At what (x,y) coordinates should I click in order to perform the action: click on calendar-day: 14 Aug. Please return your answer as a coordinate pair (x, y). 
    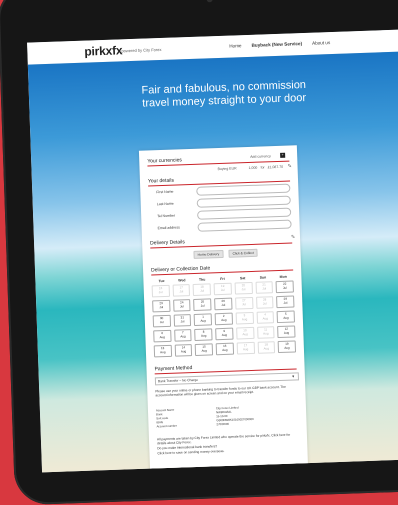
    Looking at the image, I should click on (183, 350).